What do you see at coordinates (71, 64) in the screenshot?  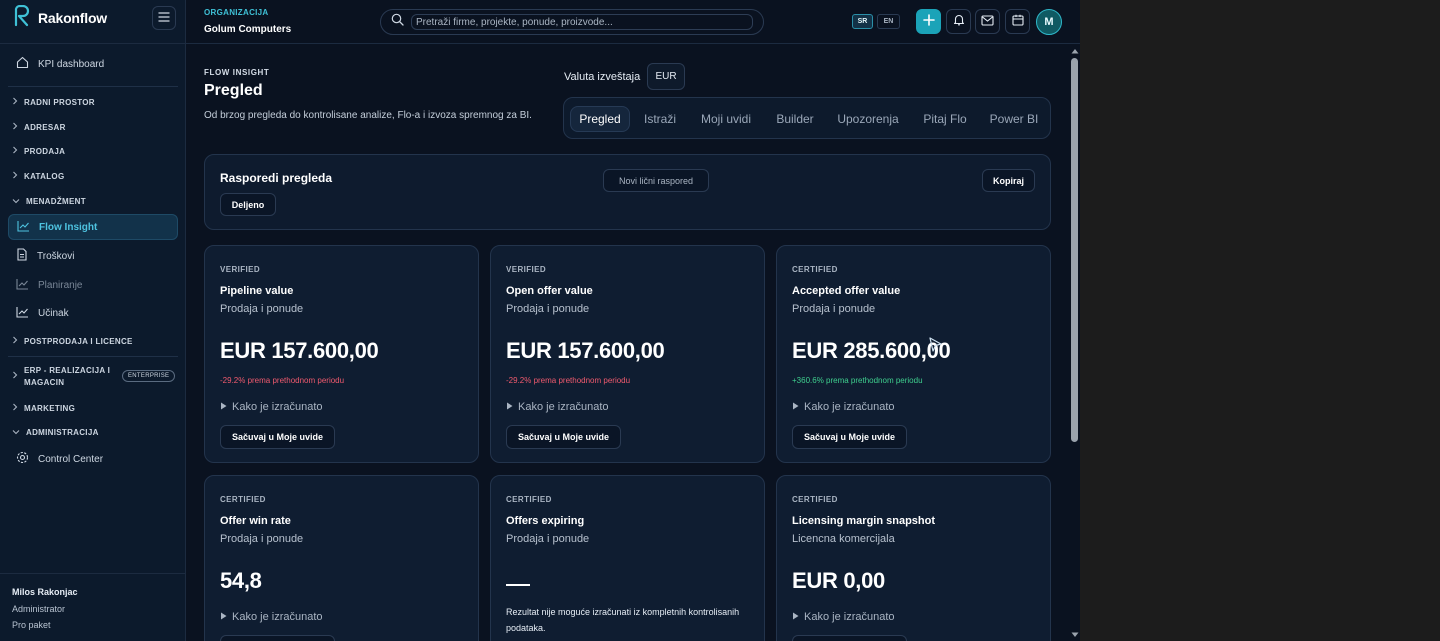 I see `sidebar-item-label: KPI dashboard` at bounding box center [71, 64].